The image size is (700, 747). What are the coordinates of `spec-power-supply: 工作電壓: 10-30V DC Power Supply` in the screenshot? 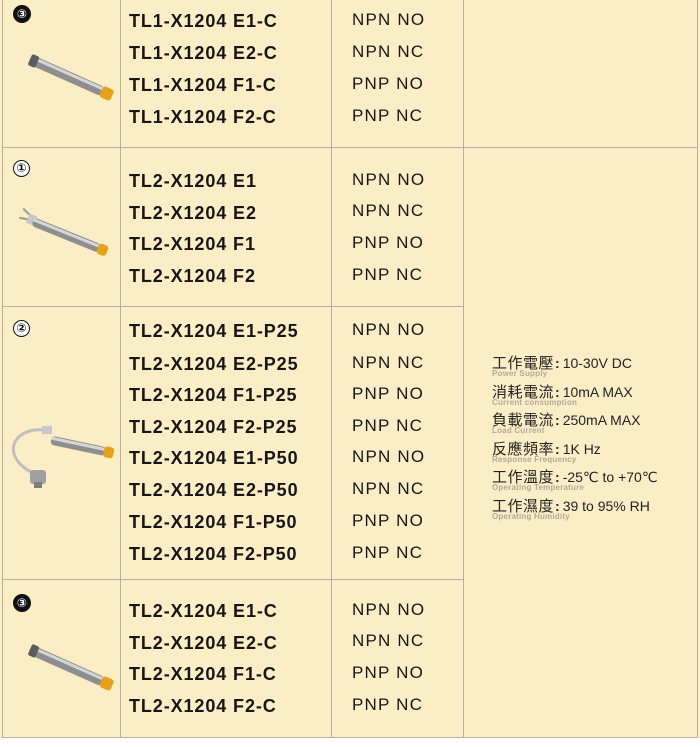 It's located at (562, 366).